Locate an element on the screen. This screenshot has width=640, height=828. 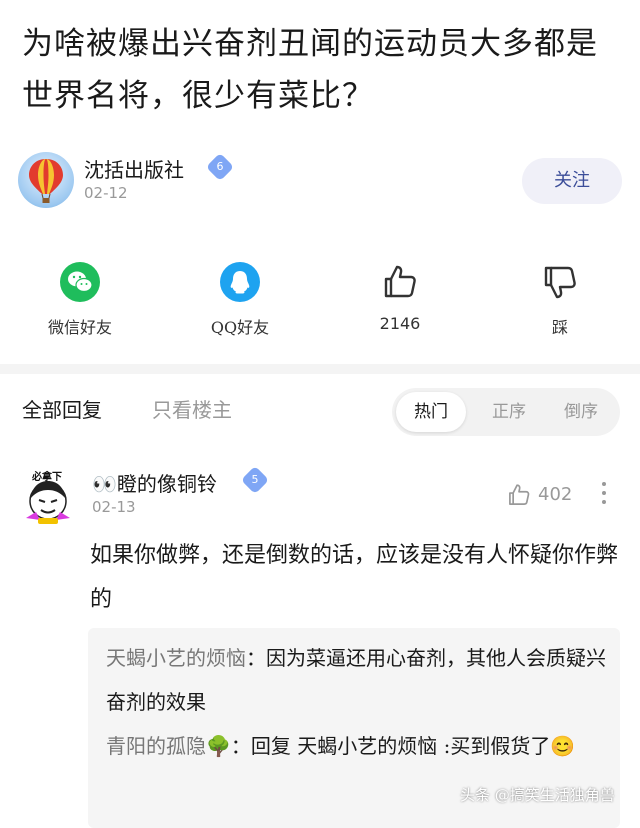
reply-item: 青阳的孤隐🌳：回复 天蝎小艺的烦恼 :买到假货了😊 is located at coordinates (341, 746).